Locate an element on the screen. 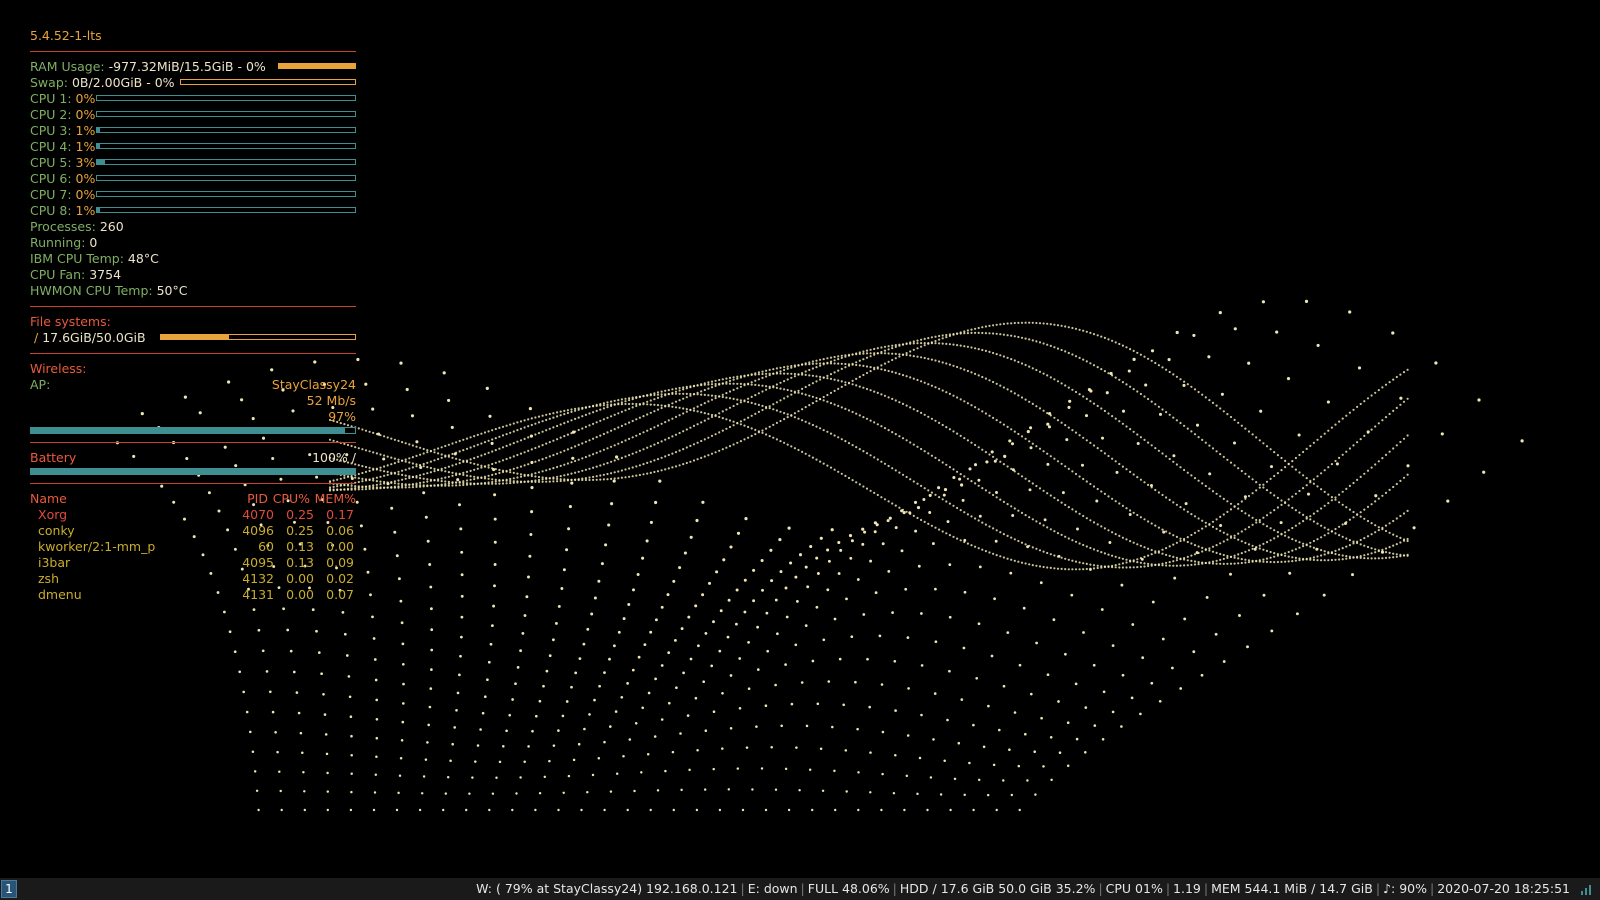 This screenshot has width=1600, height=900. process-row: kworker/2:1-mm_p 60 0.13 0.00 is located at coordinates (196, 546).